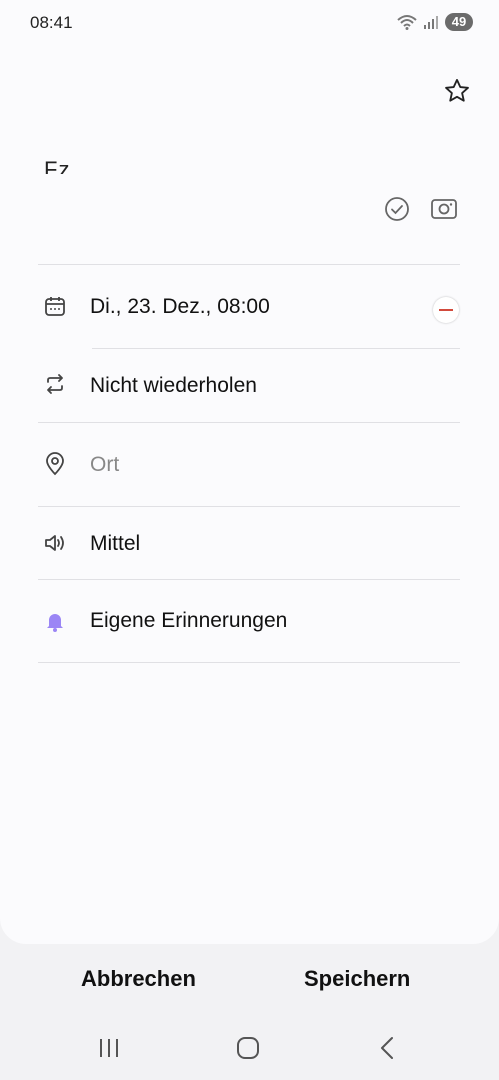  Describe the element at coordinates (459, 22) in the screenshot. I see `battery-indicator: 49` at that location.